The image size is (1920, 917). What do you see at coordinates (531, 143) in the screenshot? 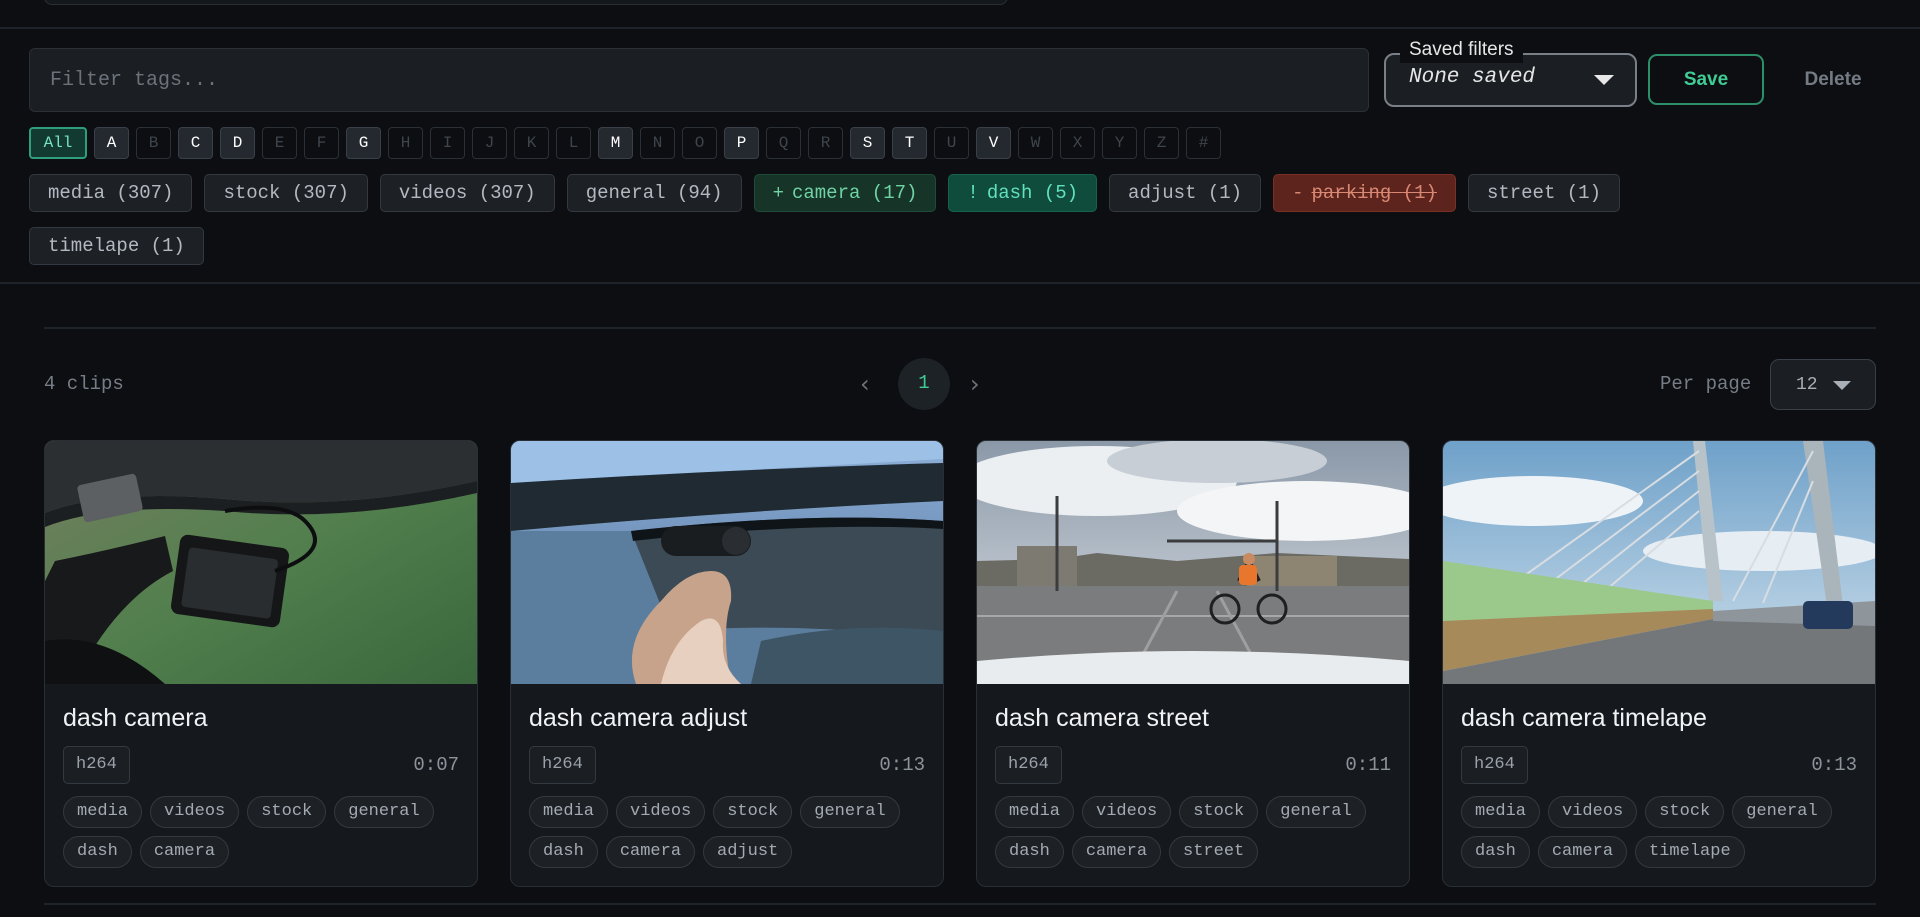
I see `letter-filter-k: K` at bounding box center [531, 143].